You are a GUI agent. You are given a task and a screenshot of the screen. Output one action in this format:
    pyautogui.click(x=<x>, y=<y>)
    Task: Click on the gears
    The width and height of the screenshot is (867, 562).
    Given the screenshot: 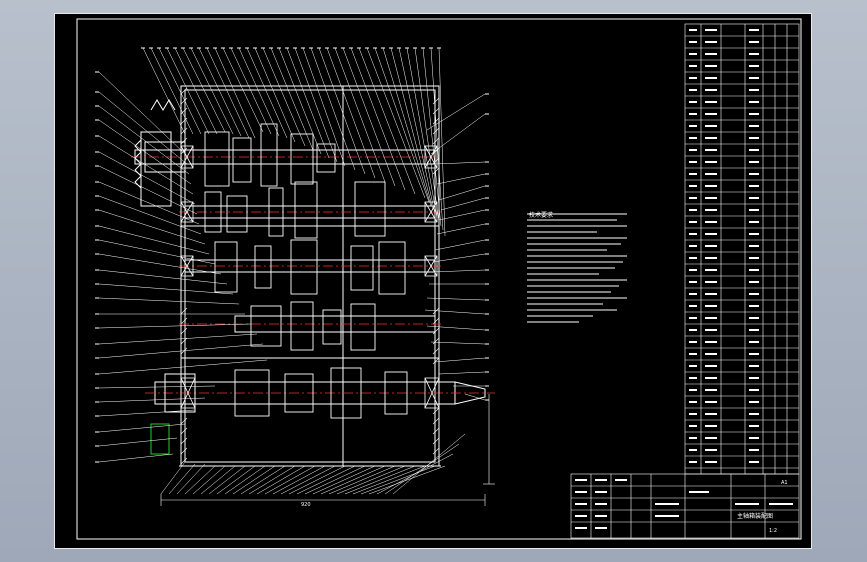 What is the action you would take?
    pyautogui.click(x=306, y=271)
    